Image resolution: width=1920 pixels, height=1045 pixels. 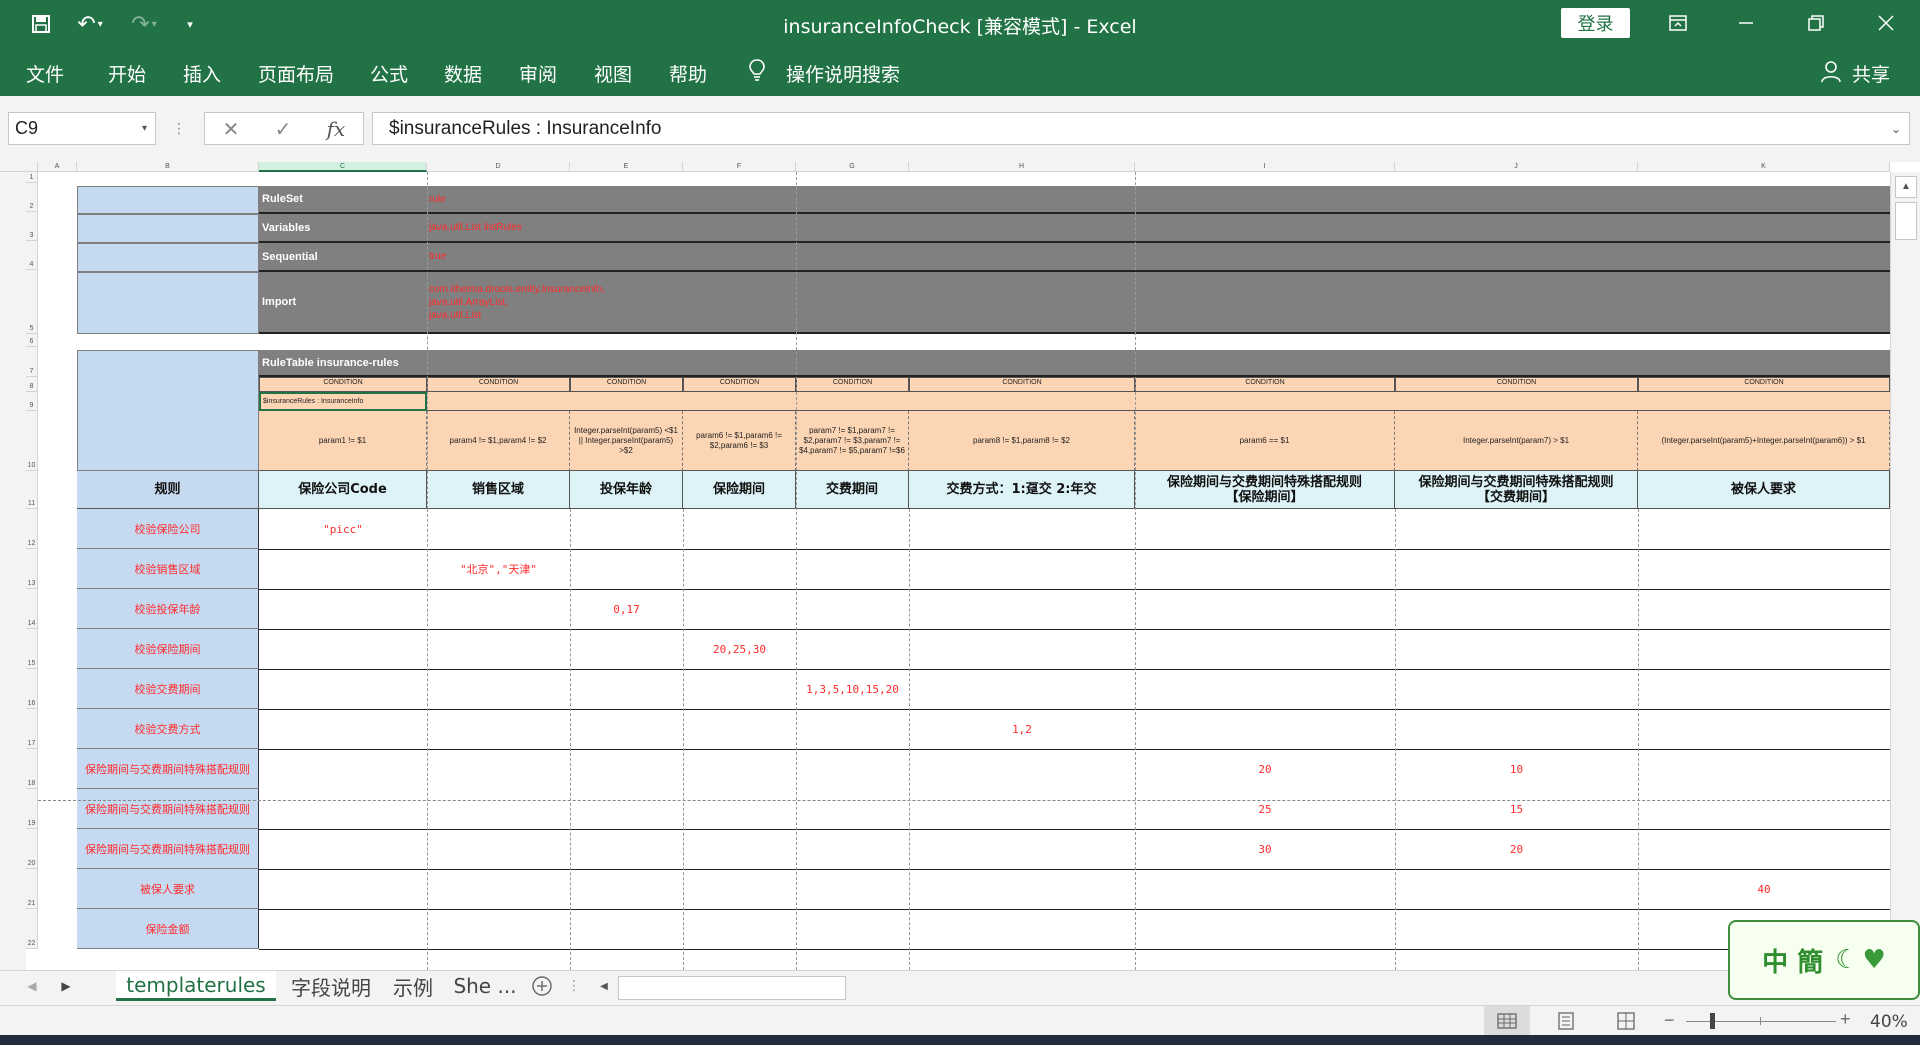 What do you see at coordinates (626, 167) in the screenshot?
I see `col-header-e: E` at bounding box center [626, 167].